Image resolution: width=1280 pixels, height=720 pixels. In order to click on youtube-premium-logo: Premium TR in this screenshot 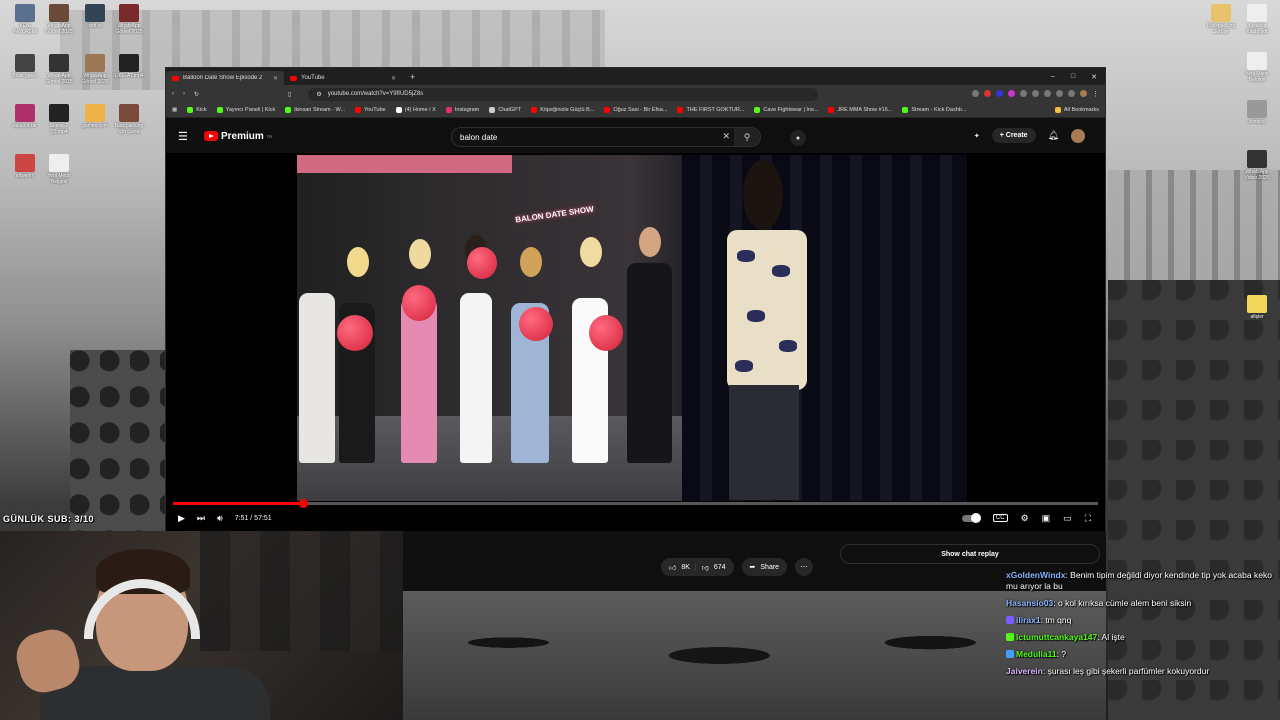, I will do `click(238, 136)`.